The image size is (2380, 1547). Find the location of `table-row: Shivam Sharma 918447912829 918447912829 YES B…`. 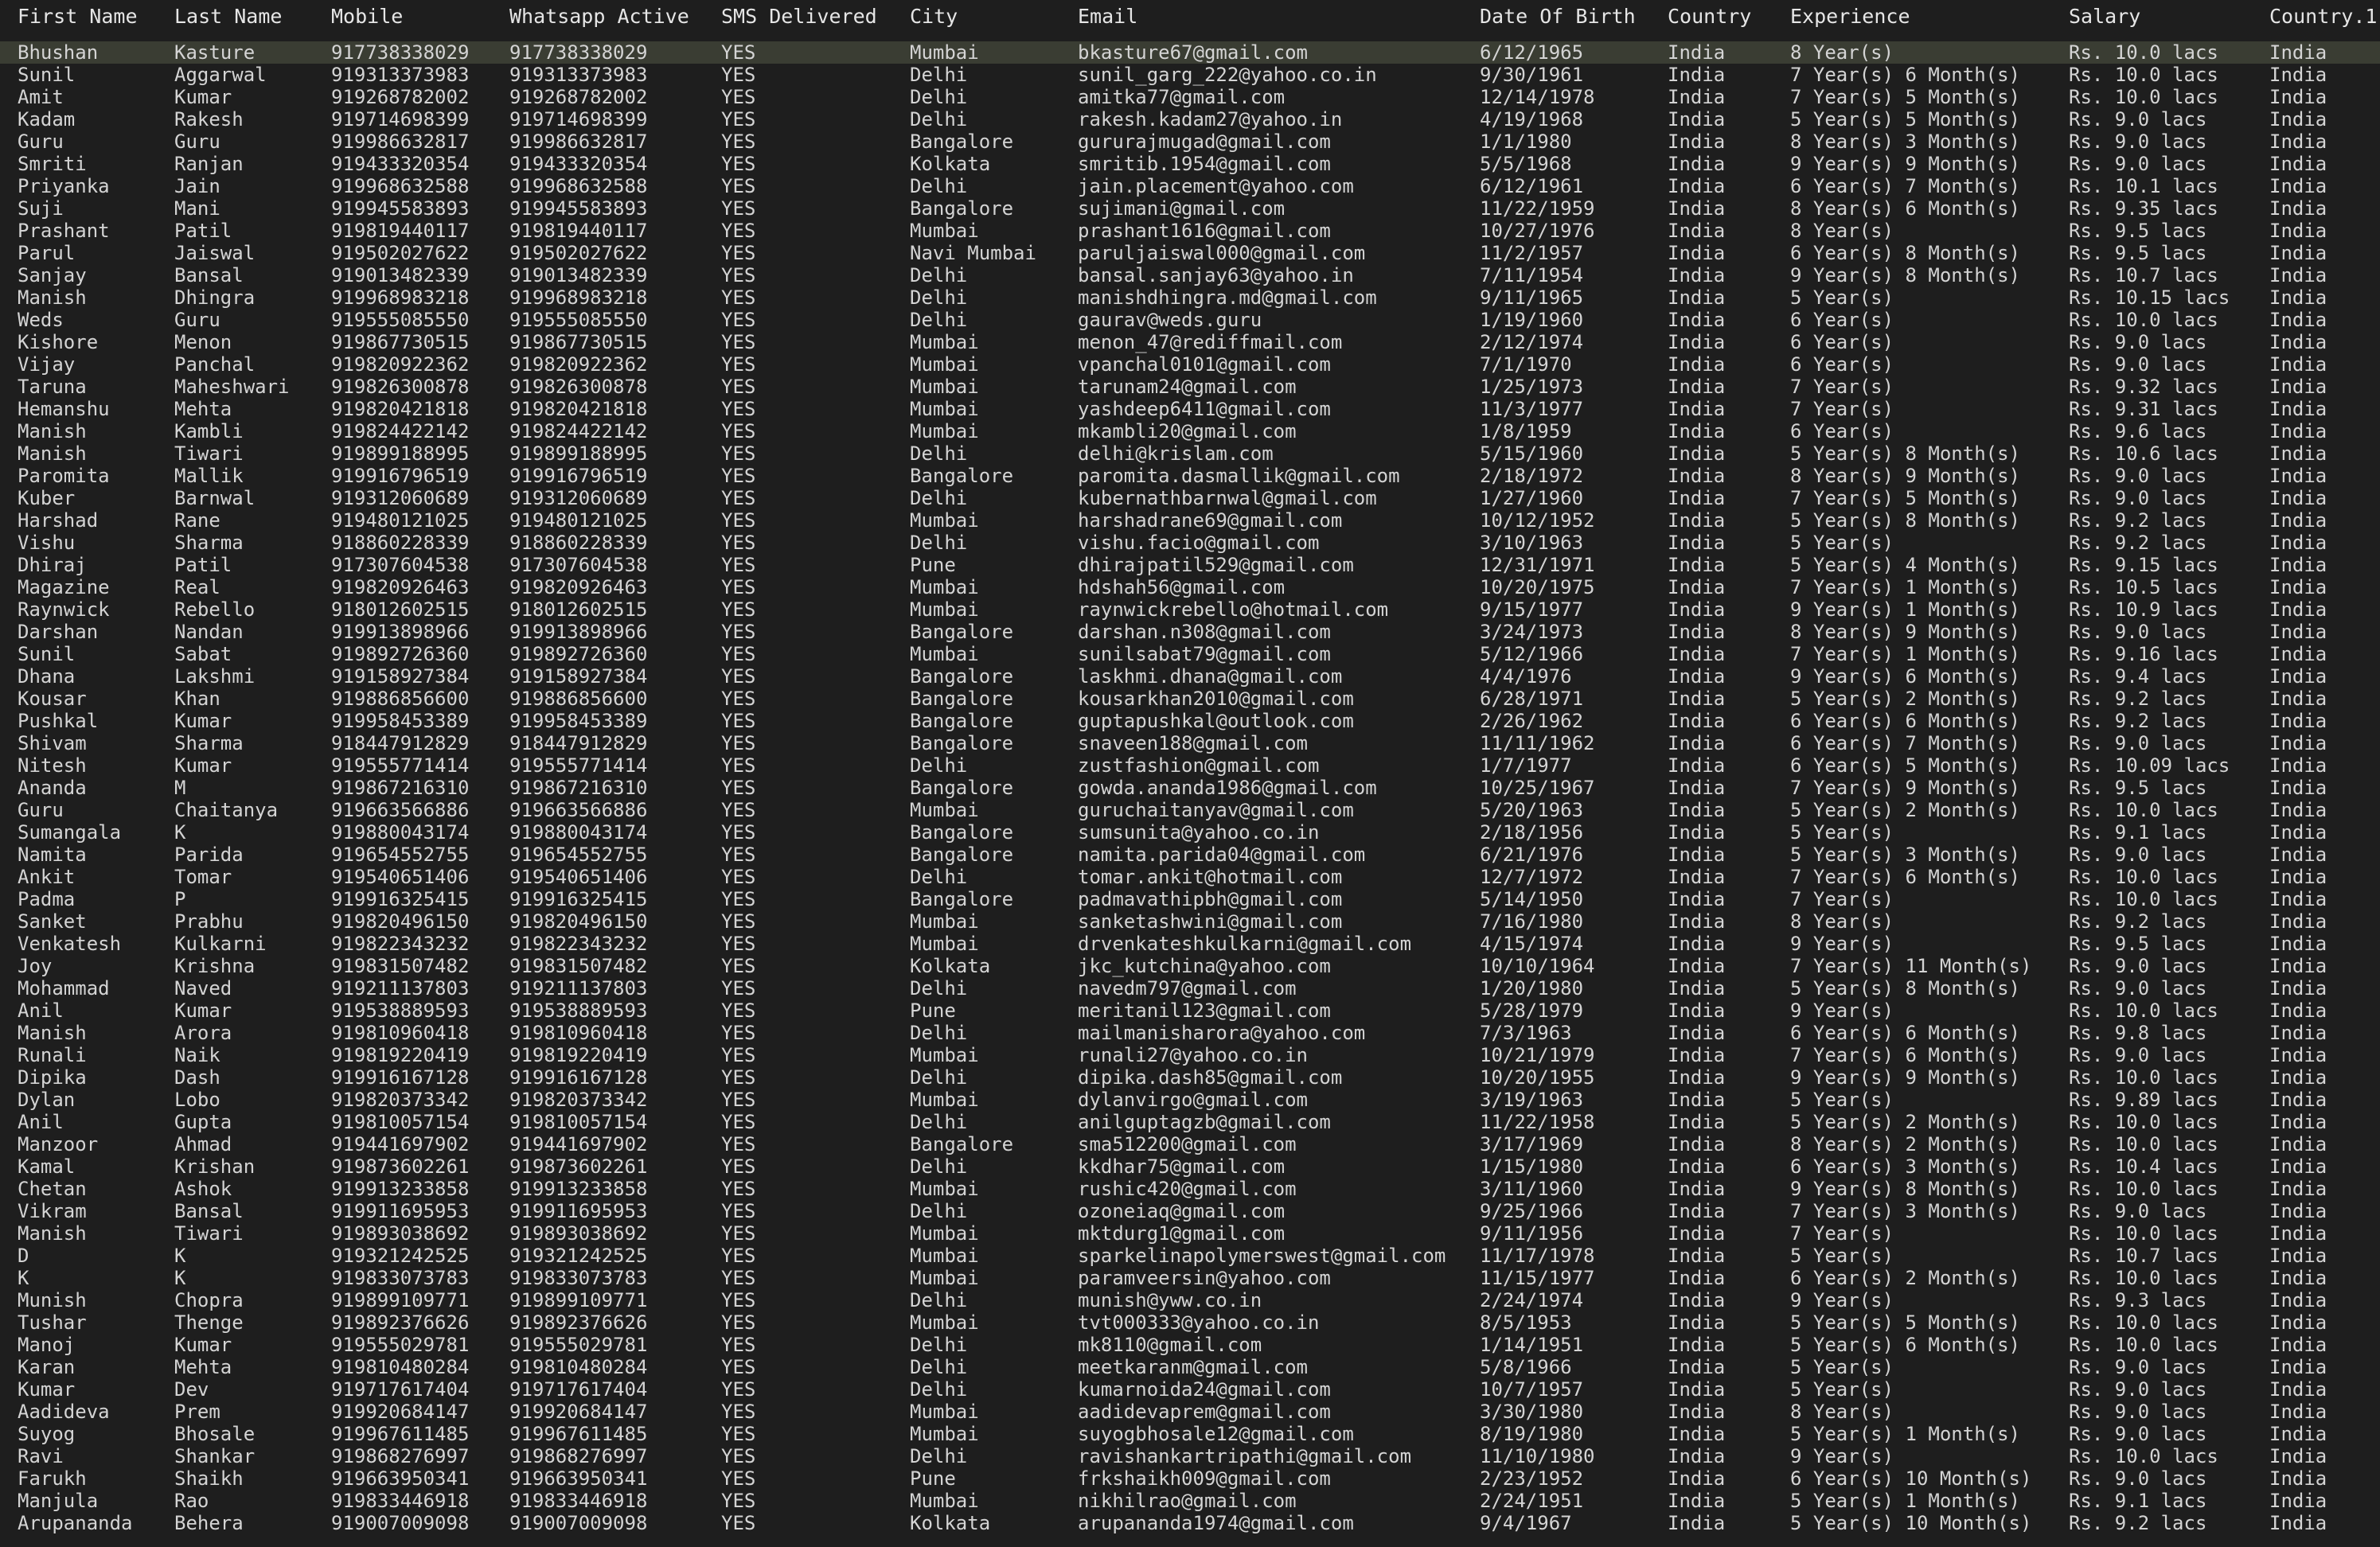

table-row: Shivam Sharma 918447912829 918447912829 YES B… is located at coordinates (1190, 743).